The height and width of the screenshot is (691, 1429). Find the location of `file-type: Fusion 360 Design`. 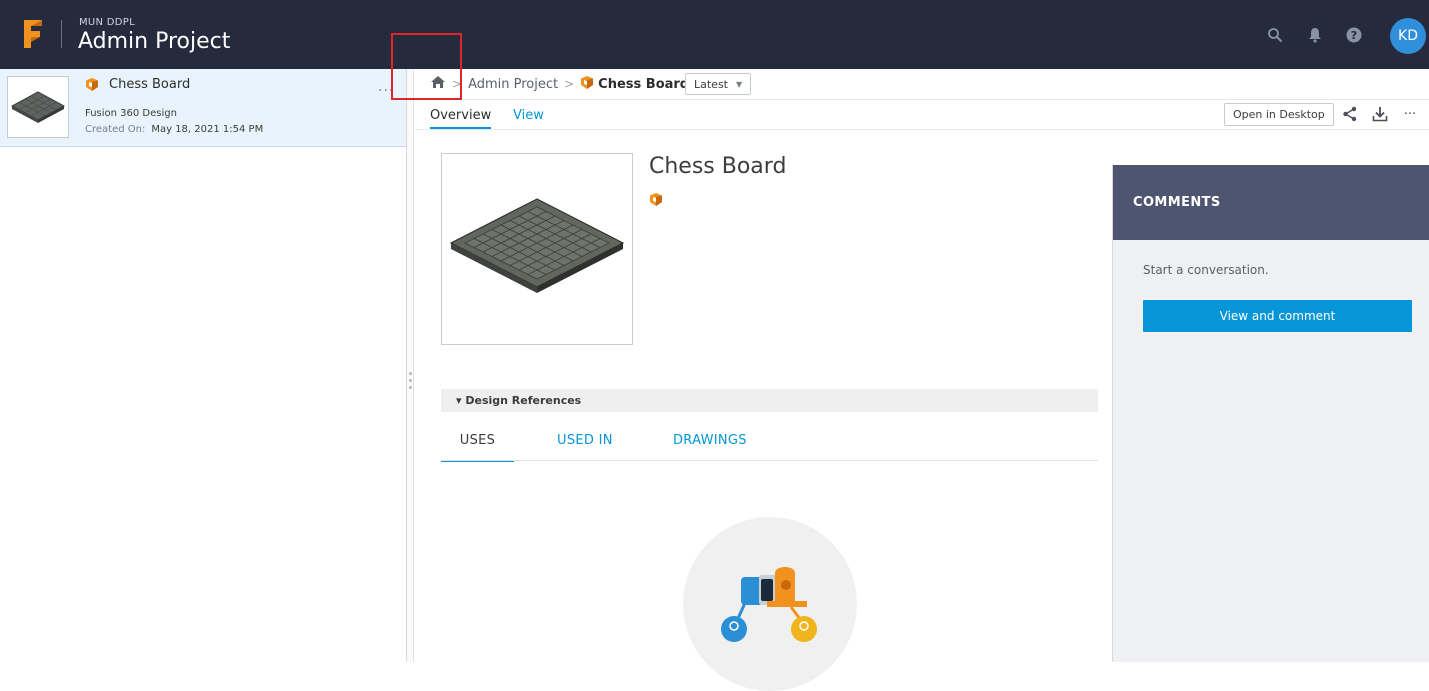

file-type: Fusion 360 Design is located at coordinates (131, 113).